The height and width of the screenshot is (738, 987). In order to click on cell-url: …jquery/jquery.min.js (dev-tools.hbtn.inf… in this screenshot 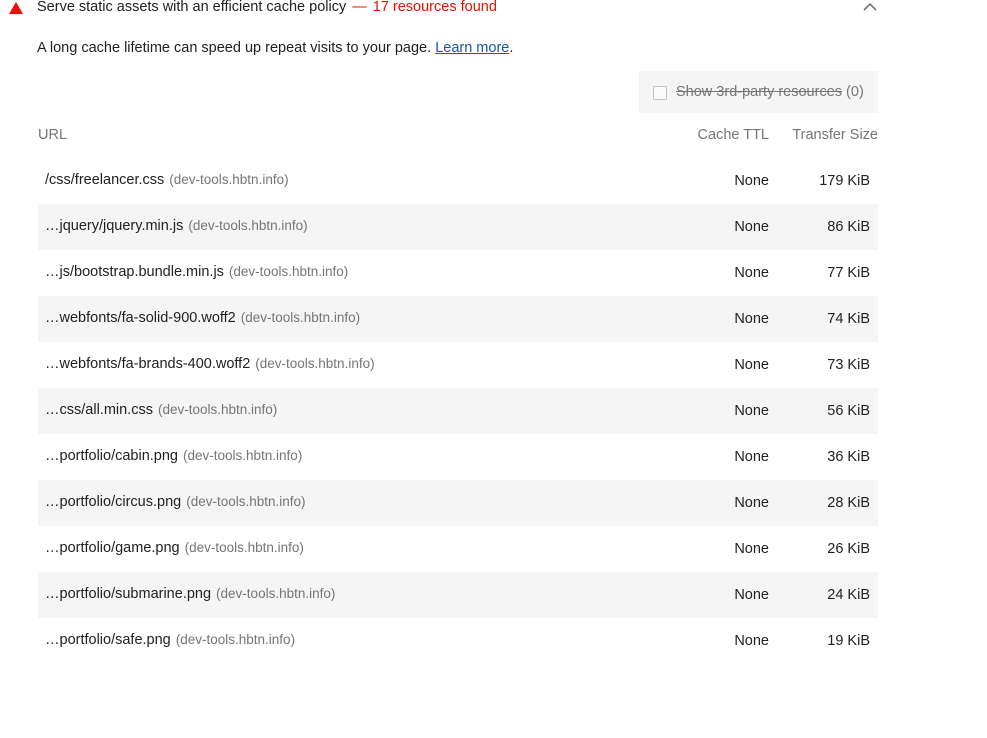, I will do `click(176, 226)`.